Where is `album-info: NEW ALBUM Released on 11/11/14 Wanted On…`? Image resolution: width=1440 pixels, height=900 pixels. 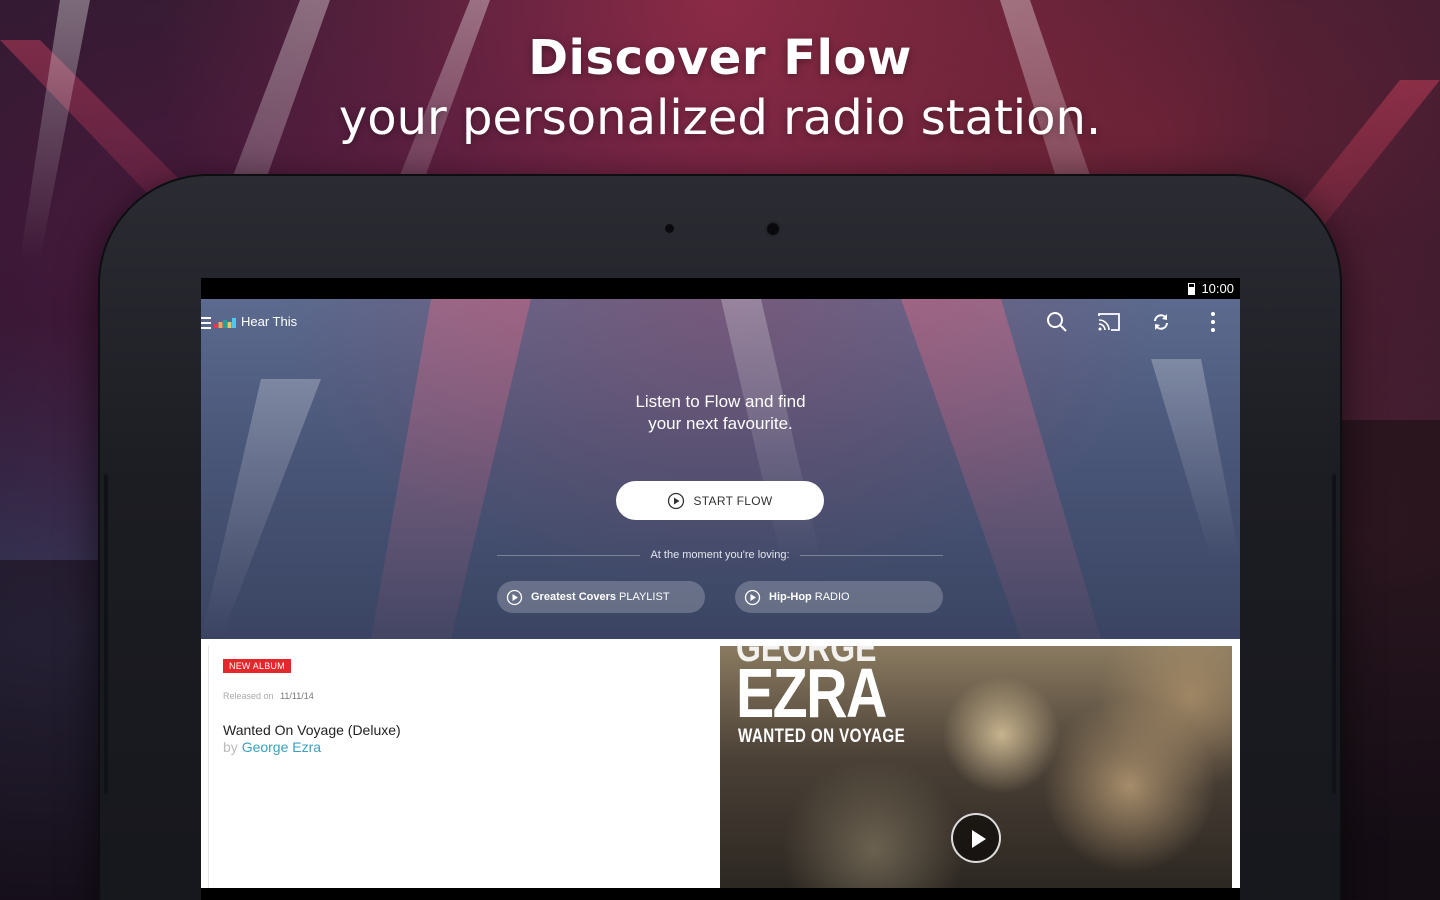 album-info: NEW ALBUM Released on 11/11/14 Wanted On… is located at coordinates (464, 773).